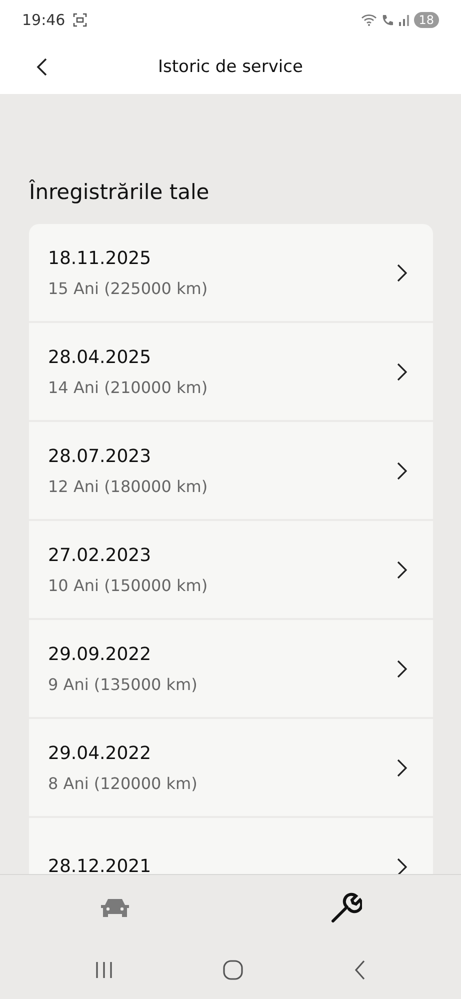  I want to click on service-record: 28.04.2025 14 Ani (210000 km), so click(231, 371).